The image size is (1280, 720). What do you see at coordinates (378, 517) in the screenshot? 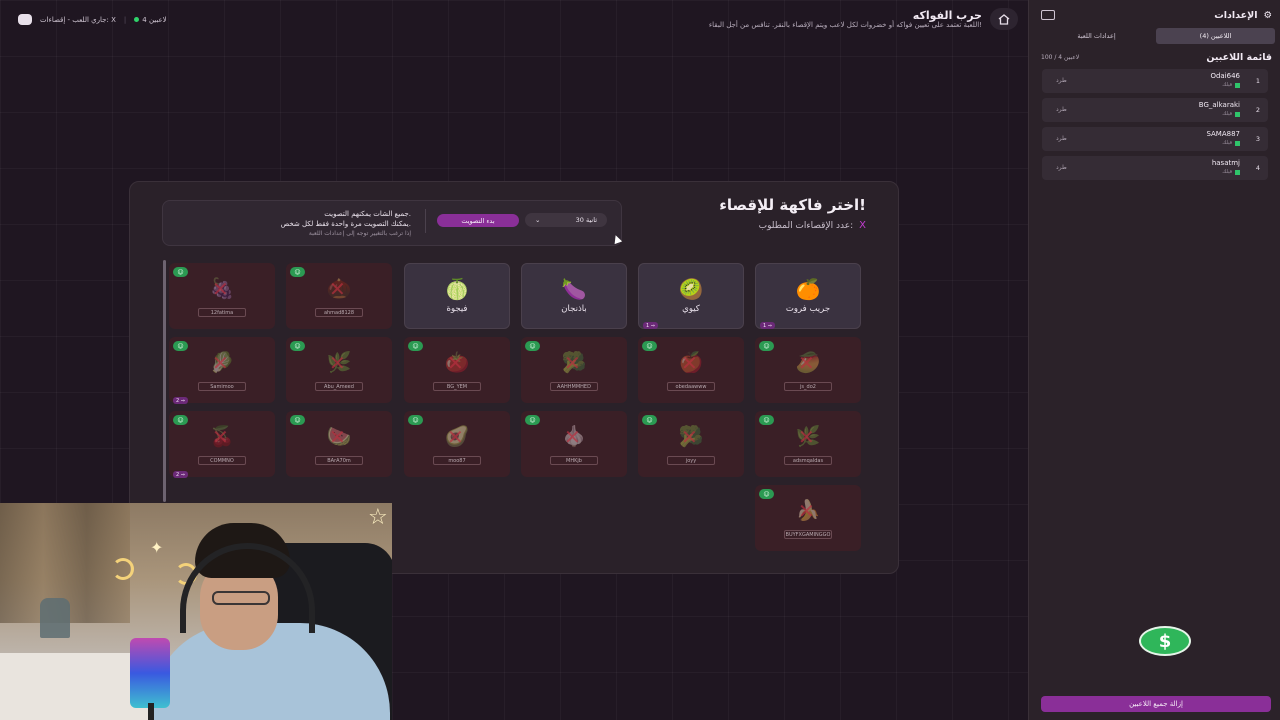
I see `star-icon: ☆` at bounding box center [378, 517].